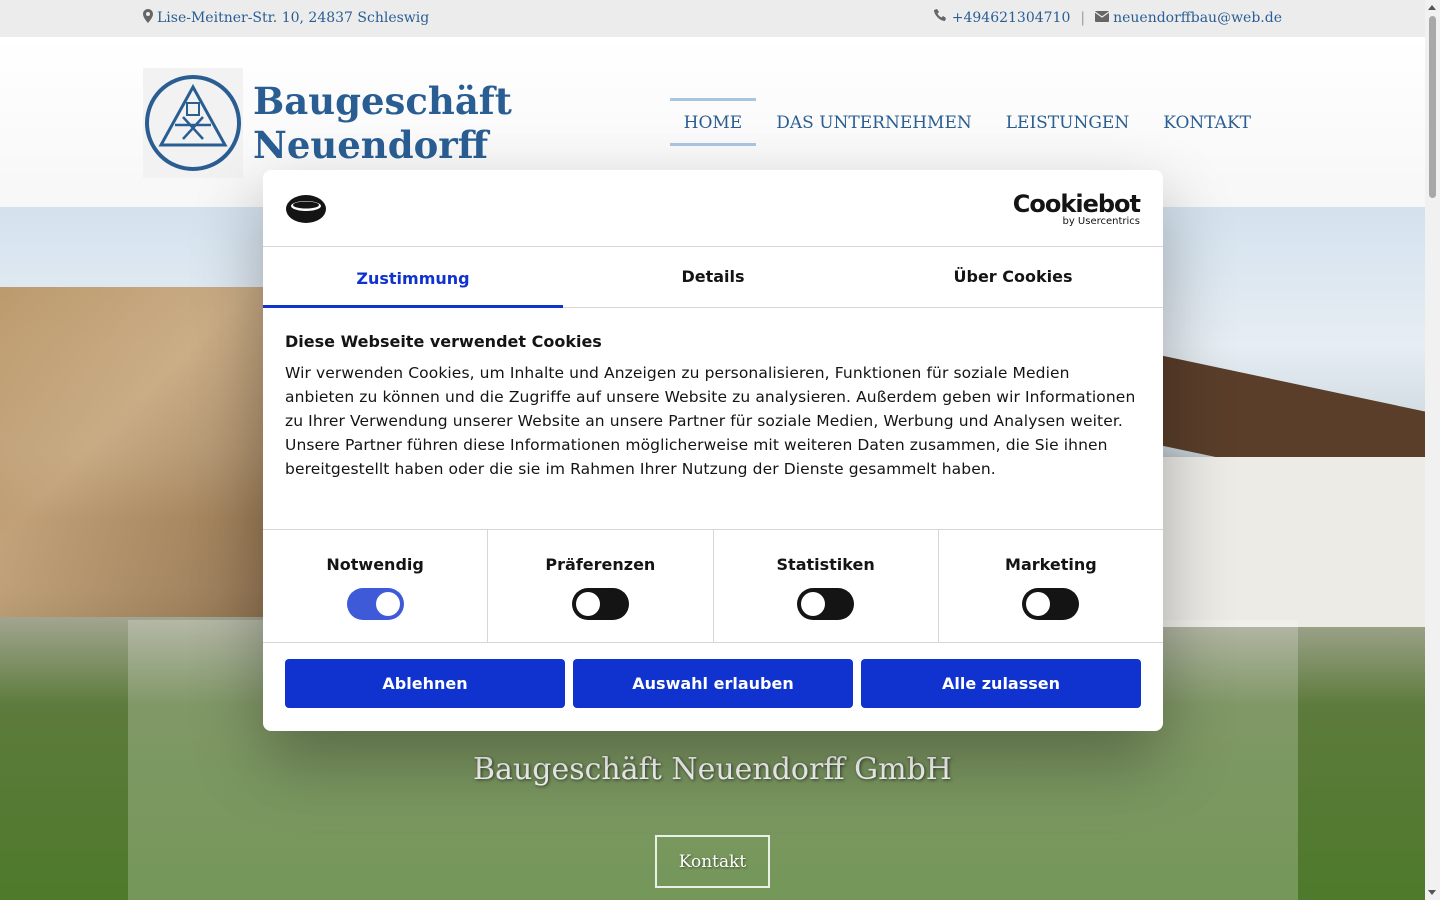  What do you see at coordinates (1011, 18) in the screenshot?
I see `phone-link: +494621304710` at bounding box center [1011, 18].